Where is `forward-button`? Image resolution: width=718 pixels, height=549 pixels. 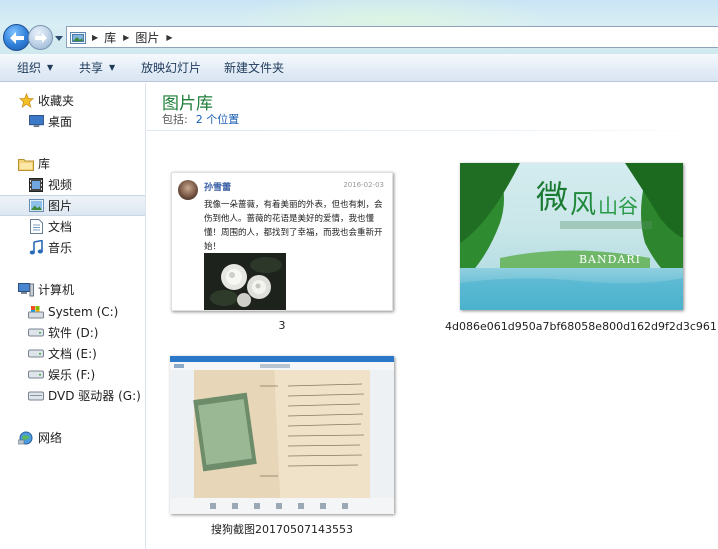 forward-button is located at coordinates (40, 37).